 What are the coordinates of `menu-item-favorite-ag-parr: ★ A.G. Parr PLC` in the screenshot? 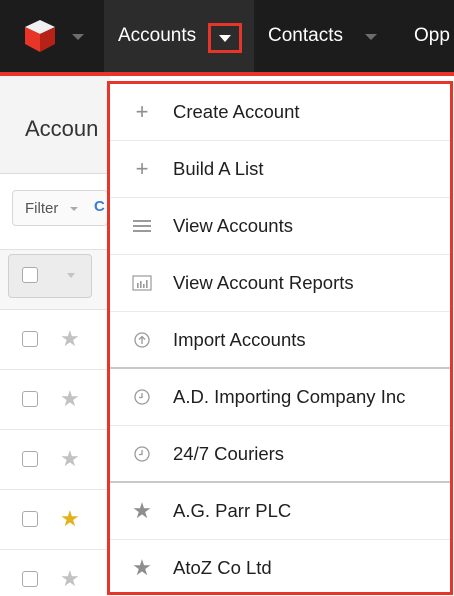 It's located at (280, 511).